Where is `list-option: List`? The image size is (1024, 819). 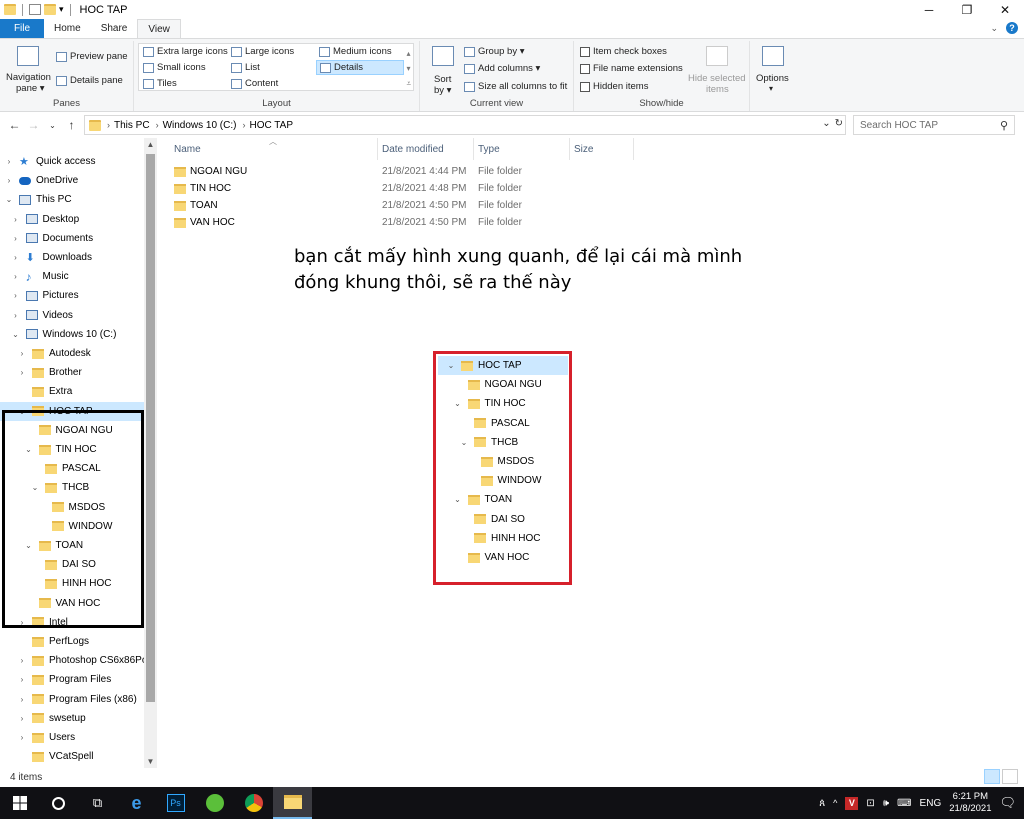 list-option: List is located at coordinates (245, 67).